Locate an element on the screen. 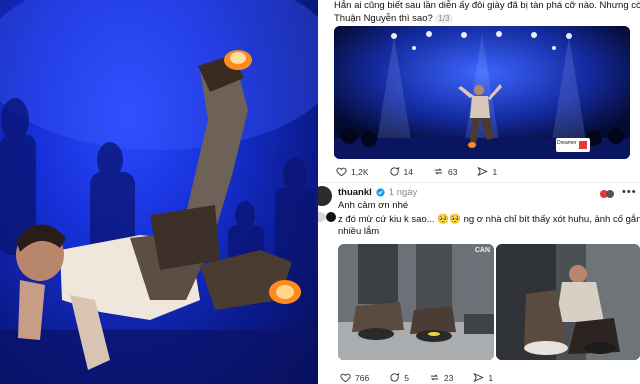 The image size is (640, 384). post2-repost-count: 23 is located at coordinates (448, 377).